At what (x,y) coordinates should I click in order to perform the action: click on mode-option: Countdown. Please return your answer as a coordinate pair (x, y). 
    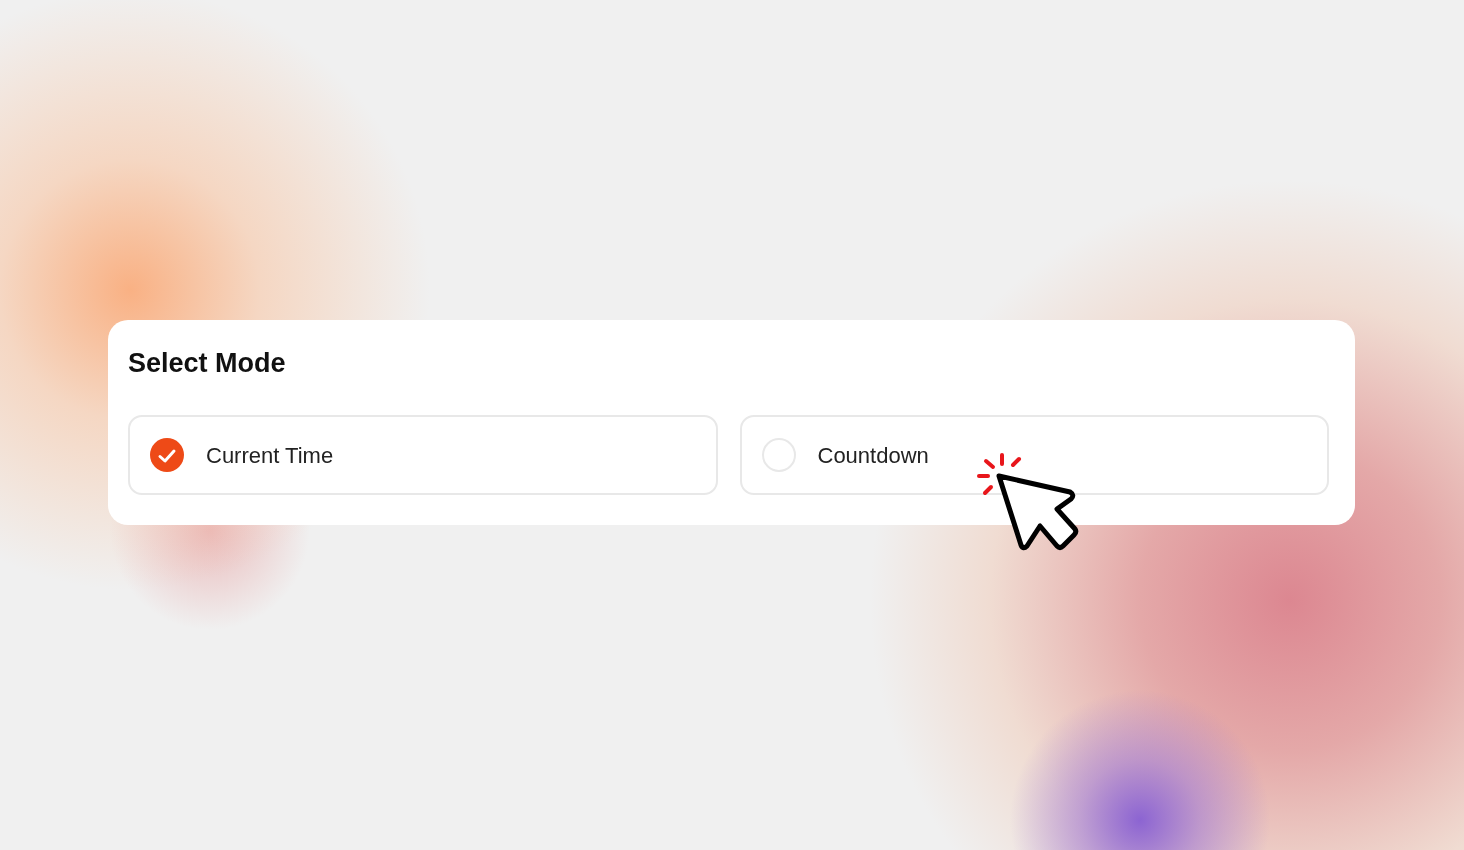
    Looking at the image, I should click on (1034, 455).